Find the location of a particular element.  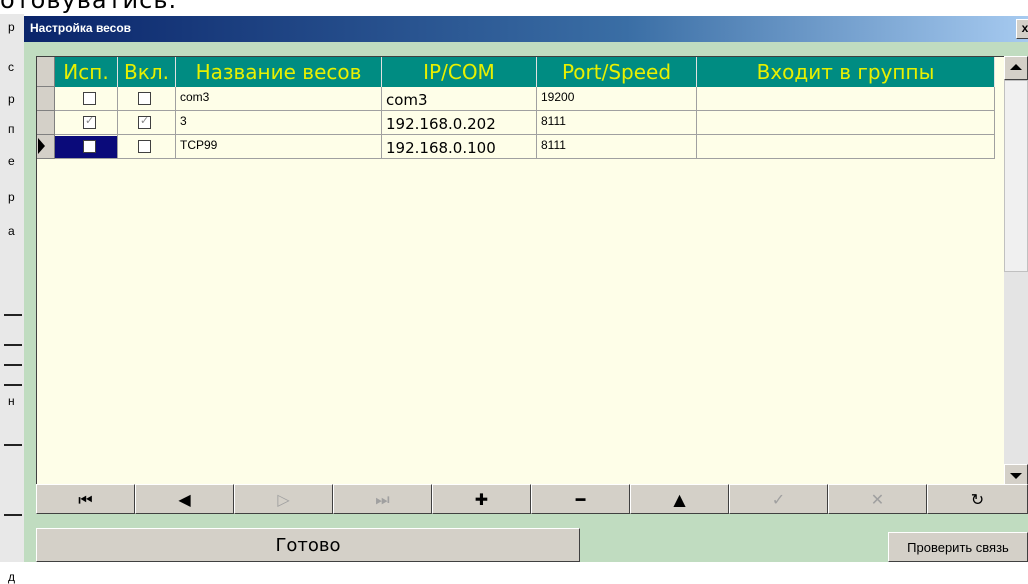

insert-record-icon: ✚ is located at coordinates (481, 499).